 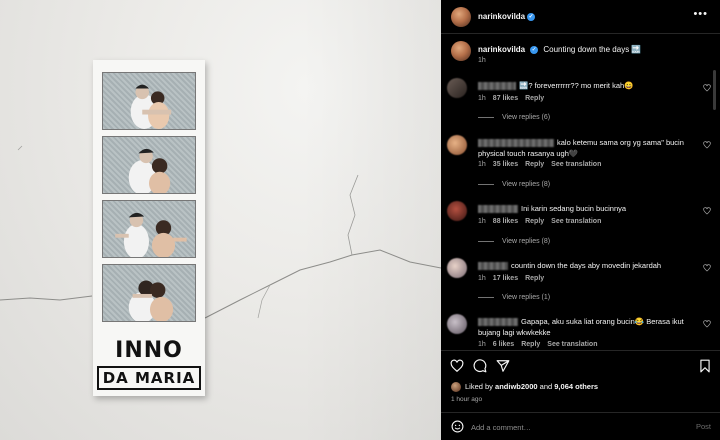 I want to click on caption-text-row: narinkovilda ✓ Counting down the days 🔜, so click(x=559, y=49).